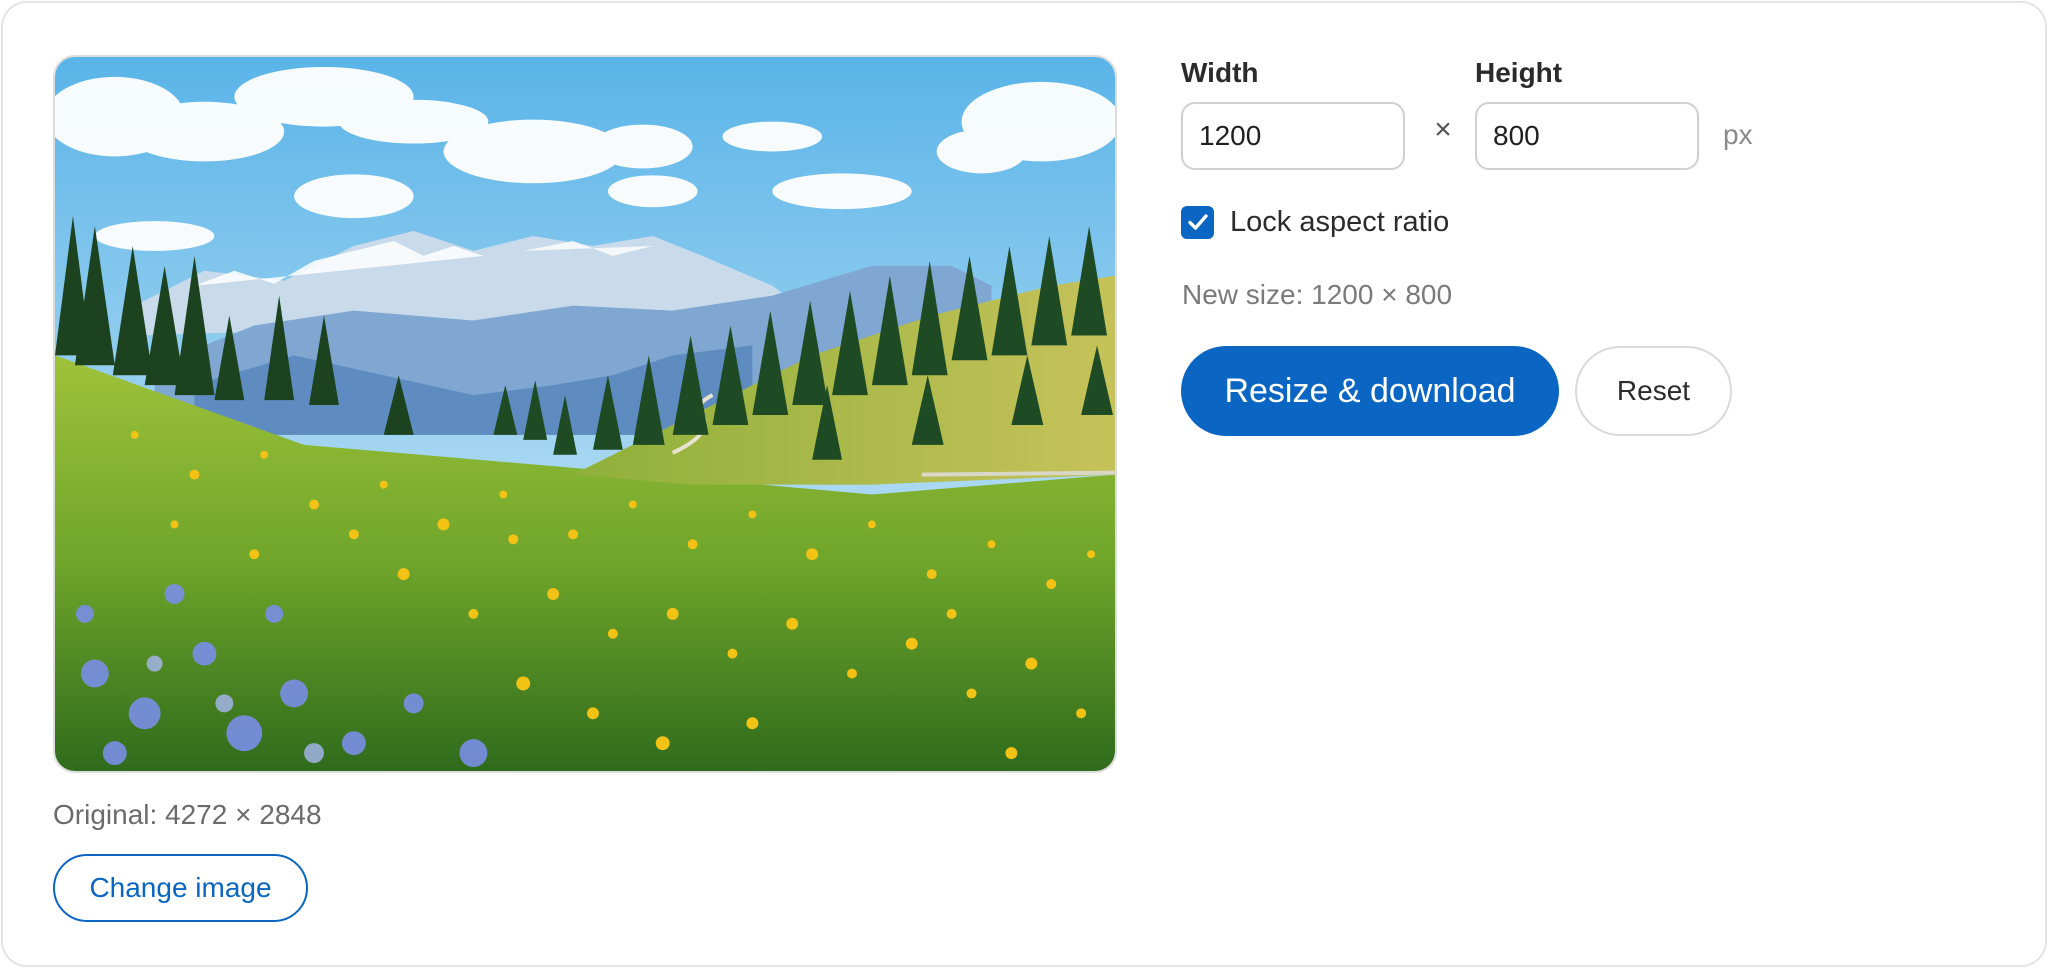  I want to click on lock-aspect-ratio-toggle: Lock aspect ratio, so click(1315, 222).